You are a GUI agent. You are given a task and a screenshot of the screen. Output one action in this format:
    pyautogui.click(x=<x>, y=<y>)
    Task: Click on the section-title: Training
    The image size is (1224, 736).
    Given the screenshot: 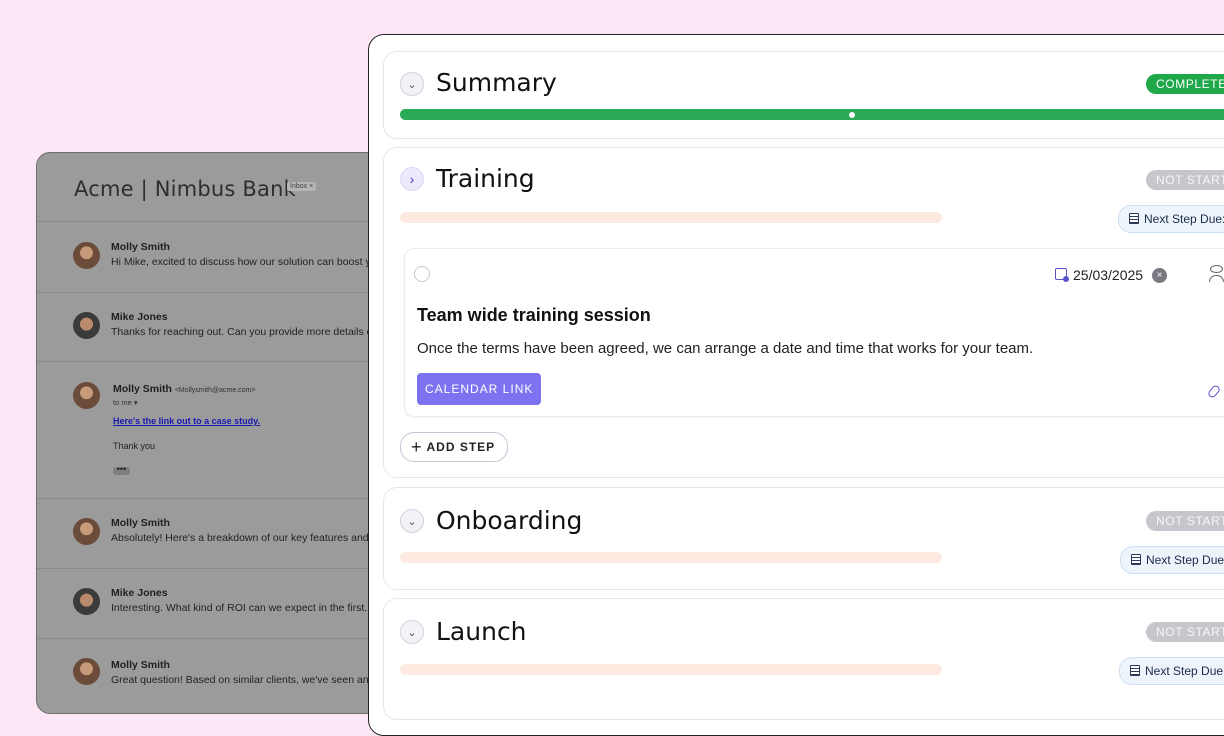 What is the action you would take?
    pyautogui.click(x=485, y=178)
    